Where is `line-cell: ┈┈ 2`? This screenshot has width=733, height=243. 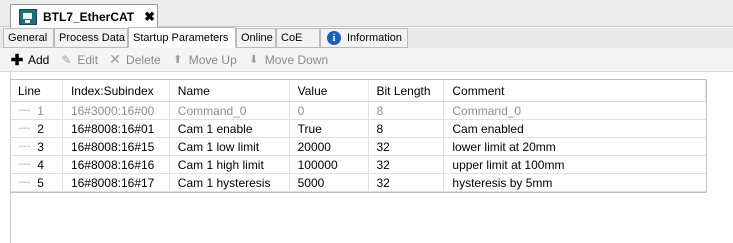 line-cell: ┈┈ 2 is located at coordinates (37, 128).